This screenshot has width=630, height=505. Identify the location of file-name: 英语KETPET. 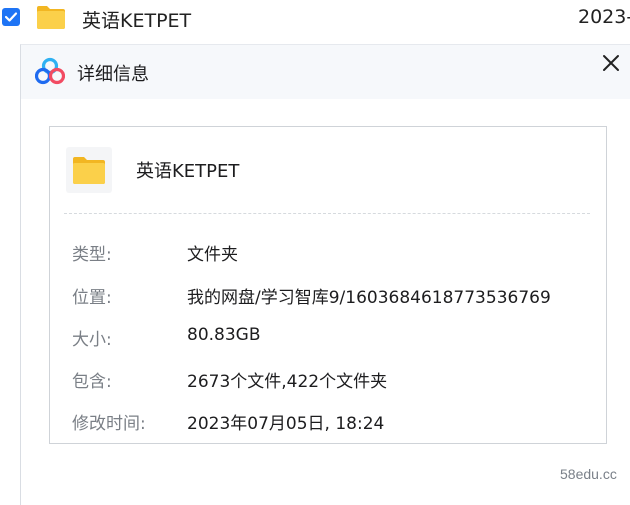
(188, 171).